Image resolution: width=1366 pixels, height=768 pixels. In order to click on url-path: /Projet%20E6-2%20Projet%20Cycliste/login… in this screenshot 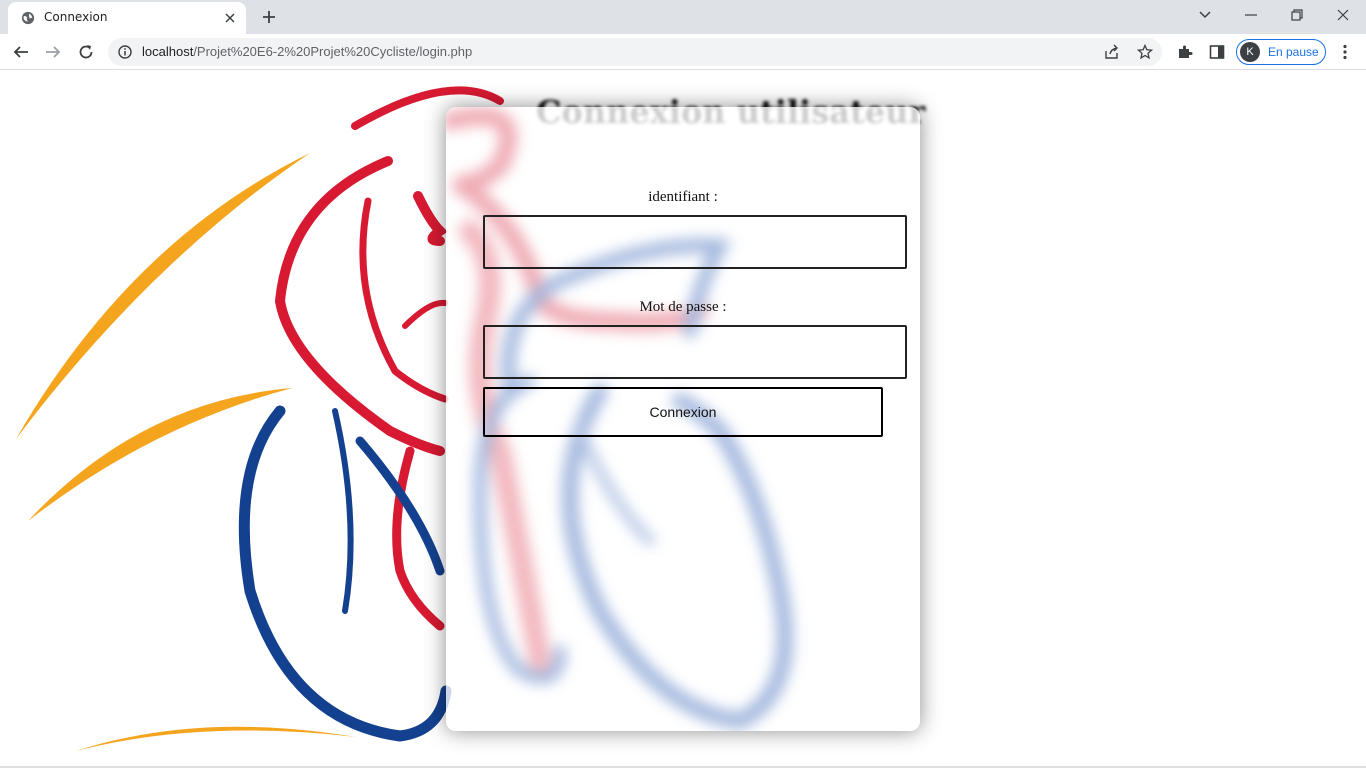, I will do `click(333, 51)`.